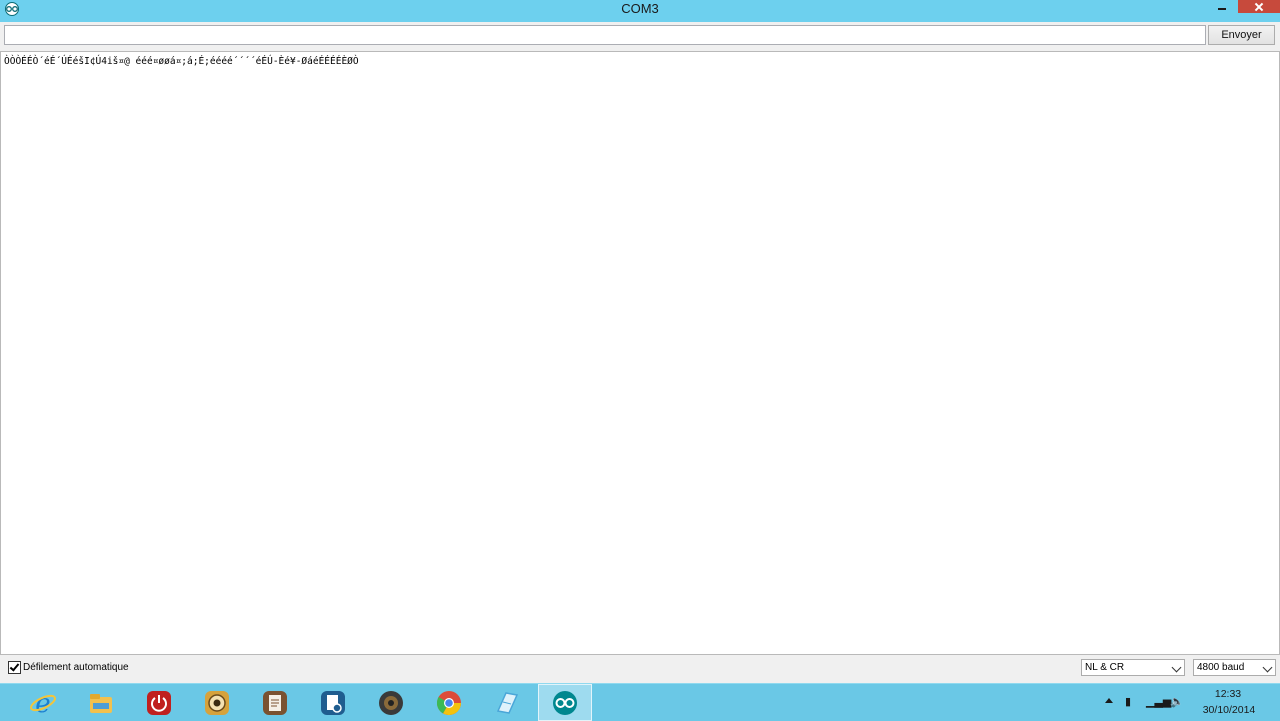 This screenshot has height=721, width=1280. I want to click on arduino-icon, so click(565, 702).